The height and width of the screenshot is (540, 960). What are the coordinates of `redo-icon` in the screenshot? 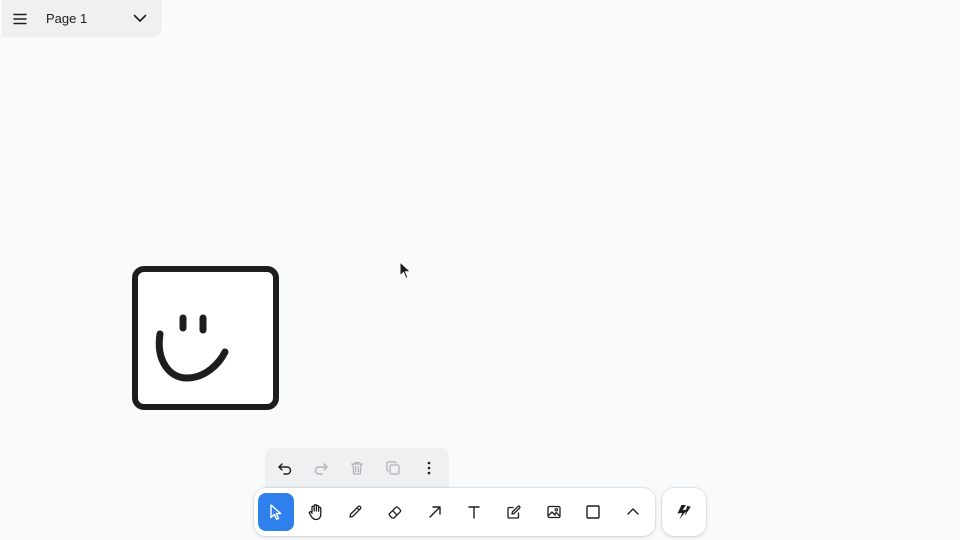 It's located at (321, 469).